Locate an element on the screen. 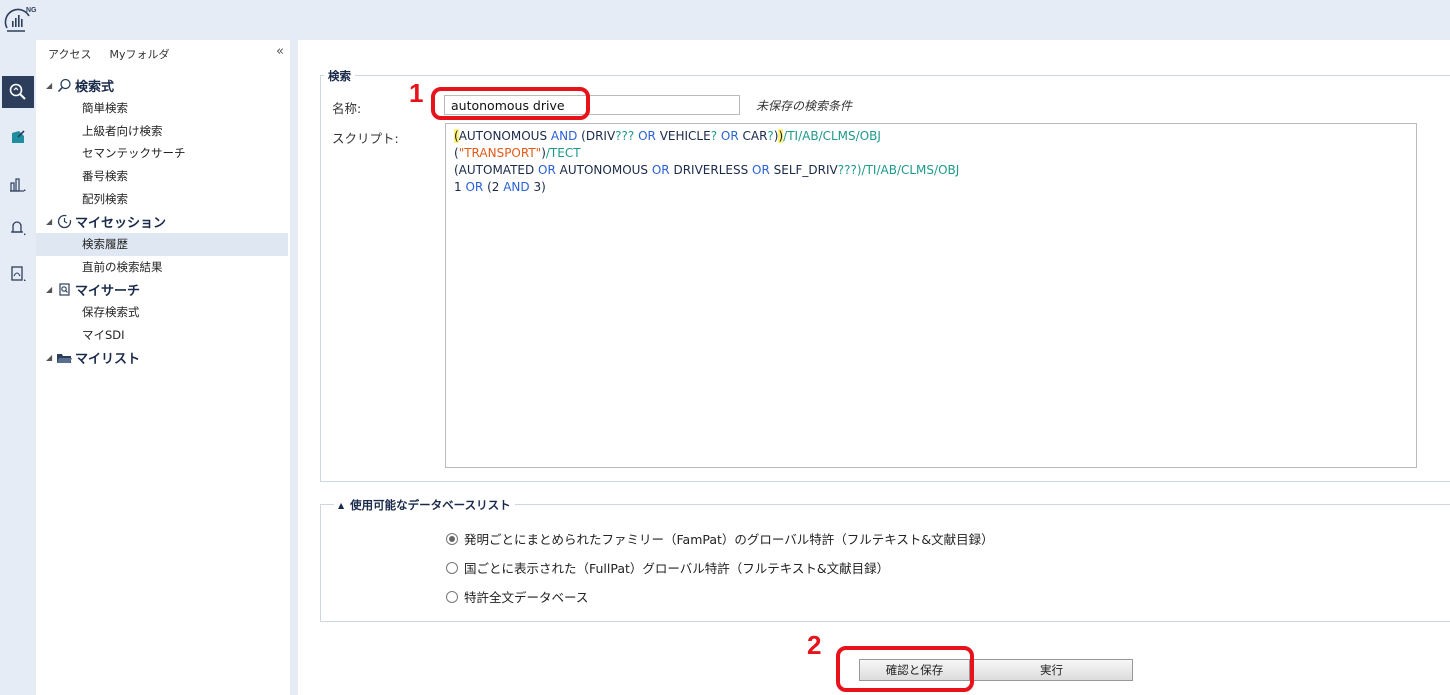  tree-item-sequence-search: 配列検索 is located at coordinates (163, 198).